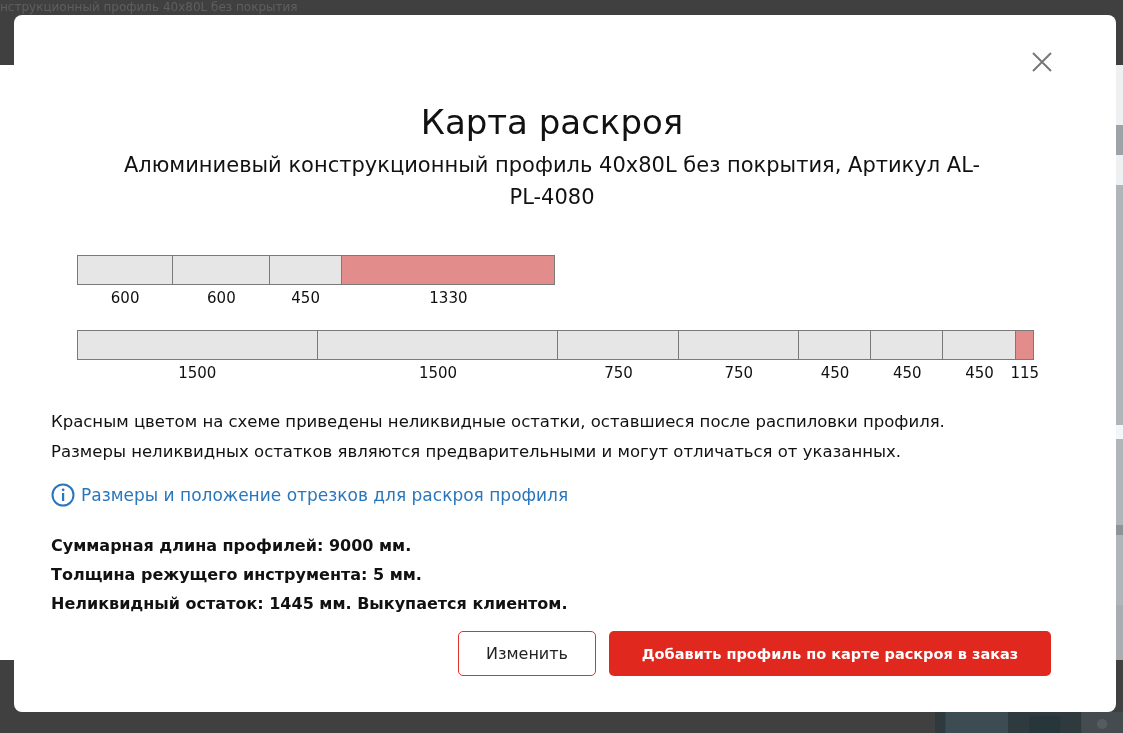 The height and width of the screenshot is (733, 1123). Describe the element at coordinates (552, 122) in the screenshot. I see `dialog-title: Карта раскроя` at that location.